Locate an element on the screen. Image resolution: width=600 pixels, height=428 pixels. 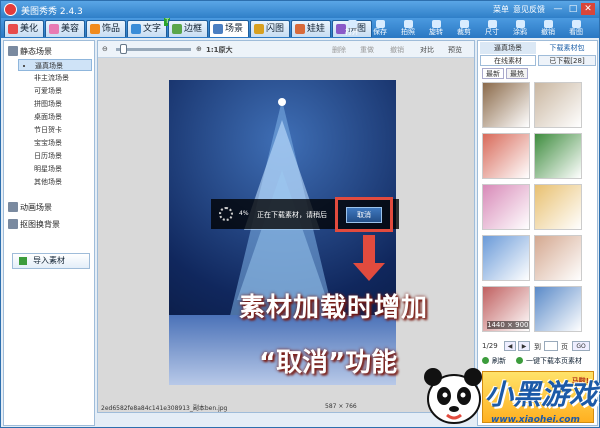
tab-accessories: 饰品 is located at coordinates (106, 28).